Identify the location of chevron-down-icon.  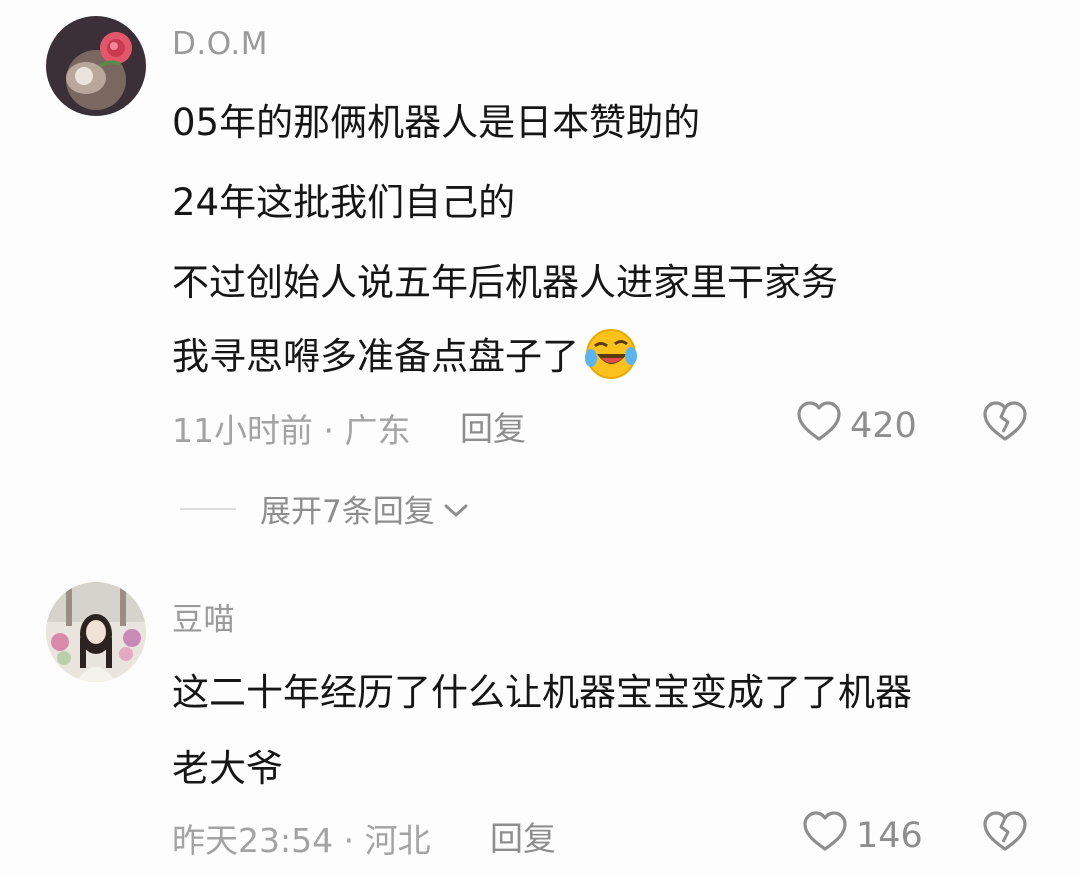
(456, 509).